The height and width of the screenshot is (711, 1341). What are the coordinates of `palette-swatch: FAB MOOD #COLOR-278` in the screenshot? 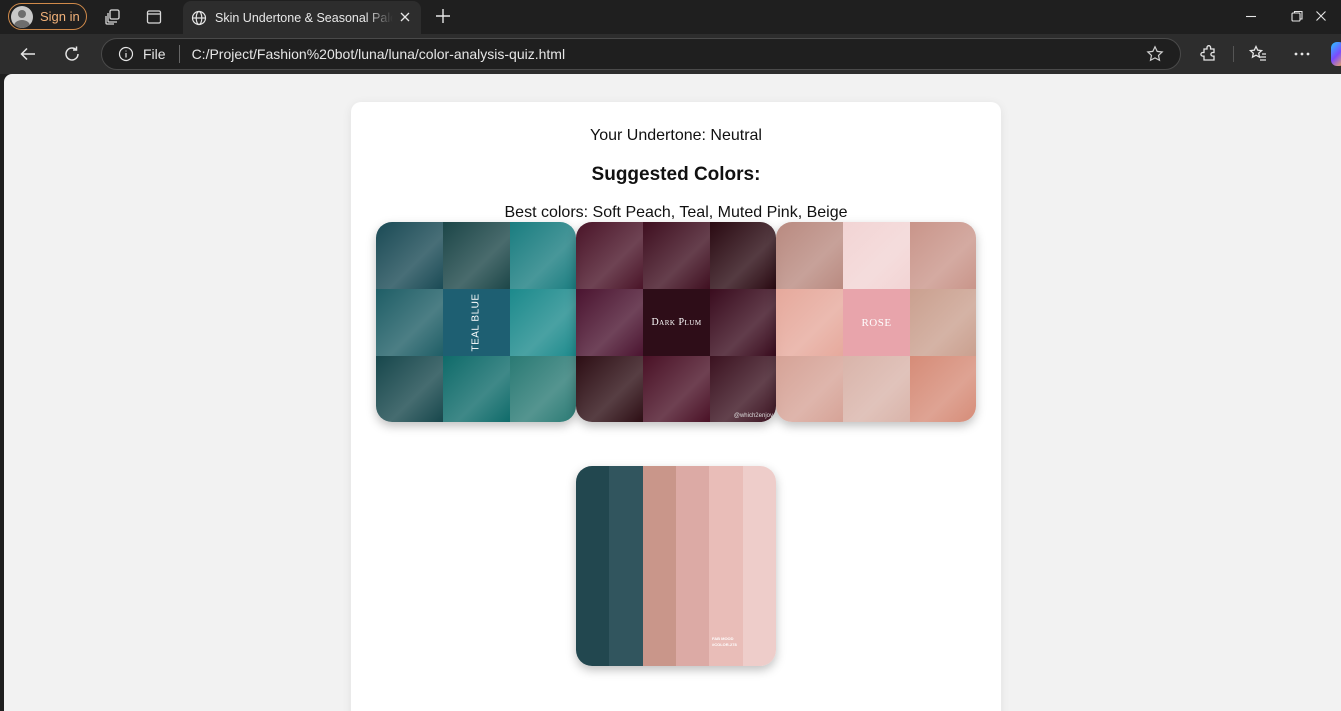 It's located at (676, 566).